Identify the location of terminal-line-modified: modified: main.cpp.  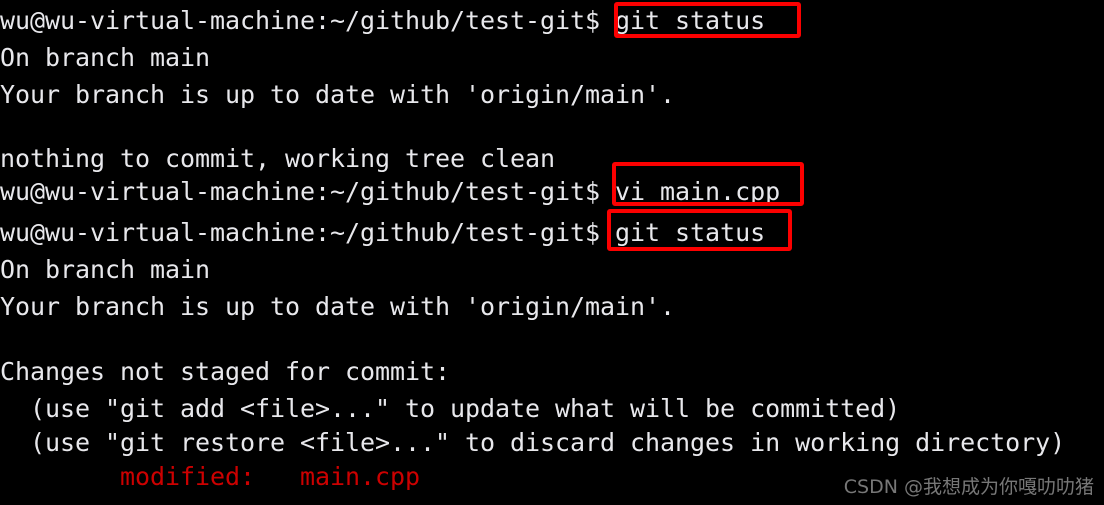
(210, 476).